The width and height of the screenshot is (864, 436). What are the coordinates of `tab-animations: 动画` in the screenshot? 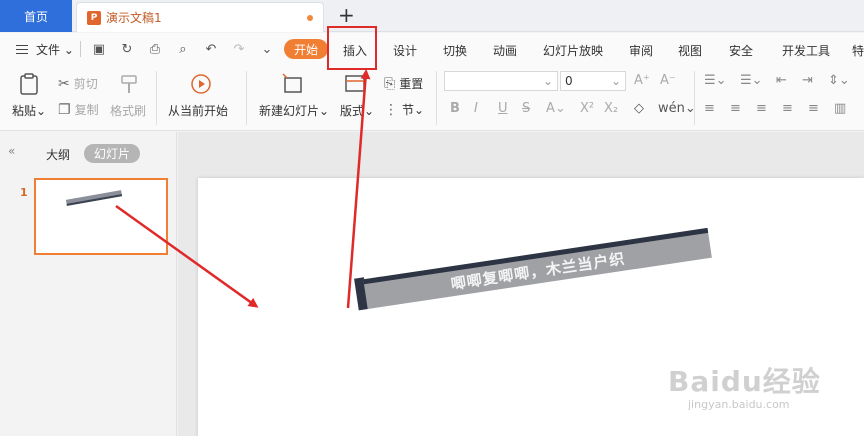 It's located at (505, 50).